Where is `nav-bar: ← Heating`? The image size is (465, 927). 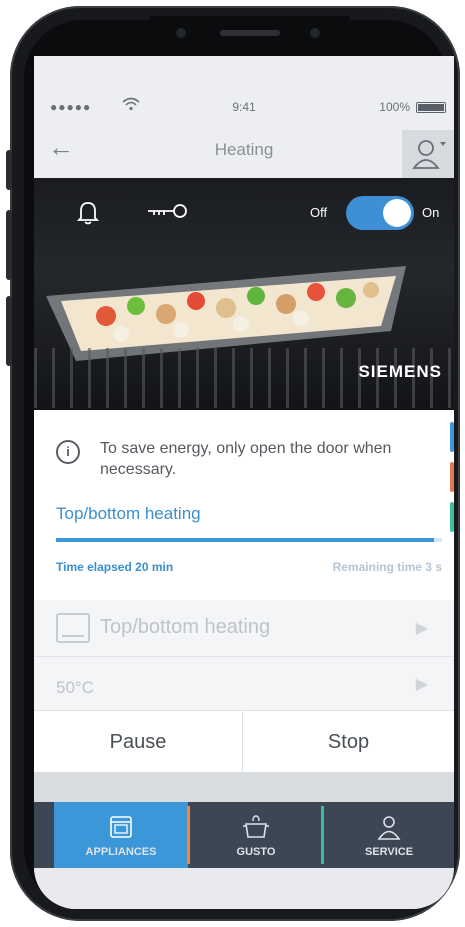 nav-bar: ← Heating is located at coordinates (244, 150).